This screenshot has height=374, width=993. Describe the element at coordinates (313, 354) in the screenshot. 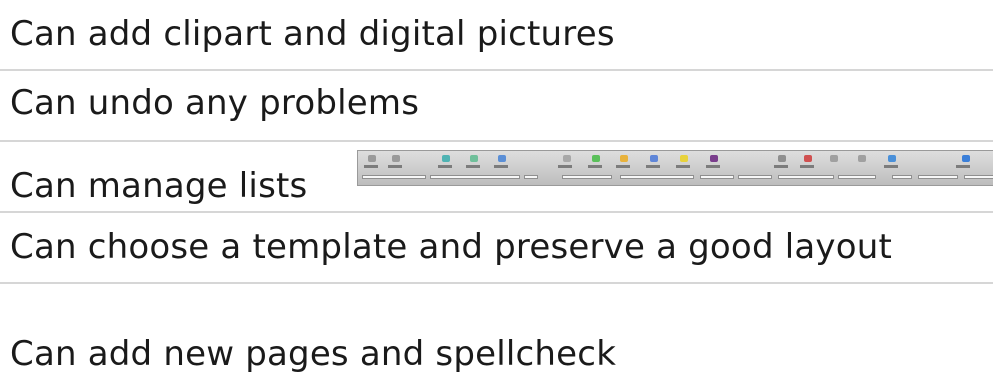

I see `list-item-label: Can add new pages and spellcheck` at that location.